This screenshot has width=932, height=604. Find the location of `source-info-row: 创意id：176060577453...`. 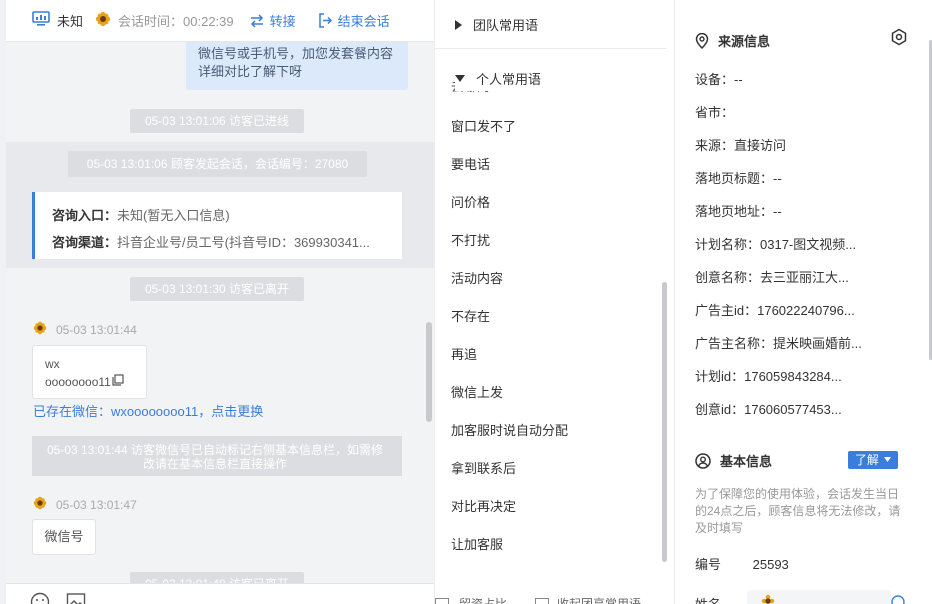

source-info-row: 创意id：176060577453... is located at coordinates (768, 409).